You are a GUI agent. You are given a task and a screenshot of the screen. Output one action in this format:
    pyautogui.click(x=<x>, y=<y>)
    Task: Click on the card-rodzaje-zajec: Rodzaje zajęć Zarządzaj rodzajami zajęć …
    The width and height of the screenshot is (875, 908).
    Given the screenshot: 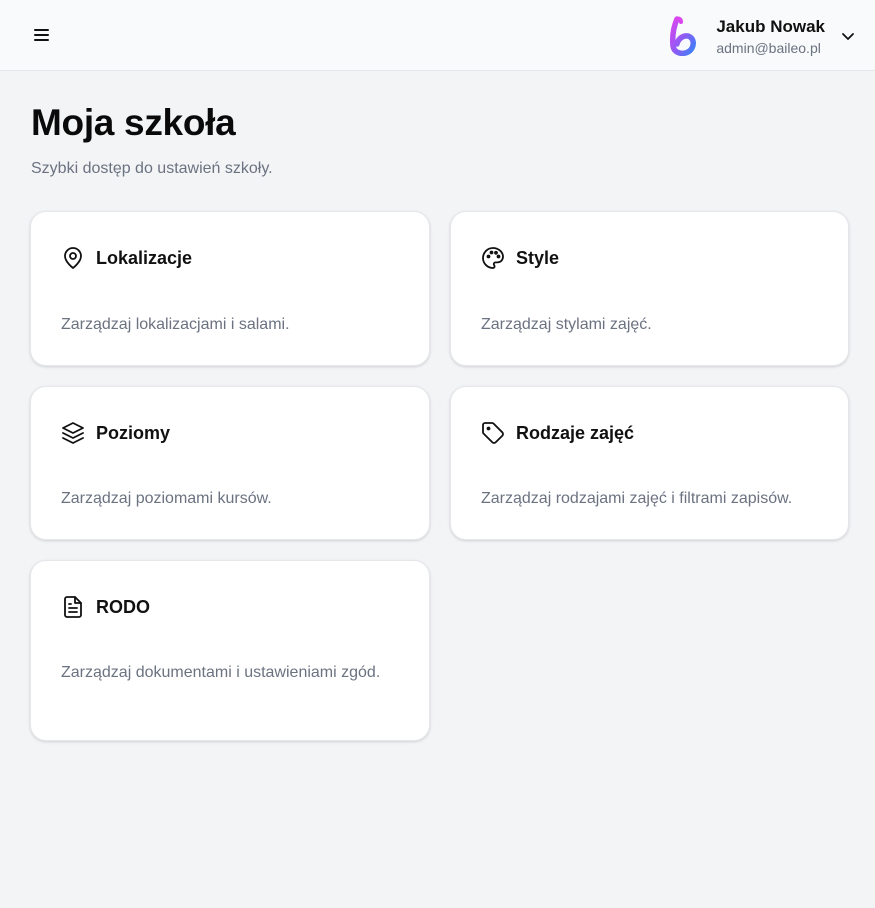 What is the action you would take?
    pyautogui.click(x=649, y=463)
    